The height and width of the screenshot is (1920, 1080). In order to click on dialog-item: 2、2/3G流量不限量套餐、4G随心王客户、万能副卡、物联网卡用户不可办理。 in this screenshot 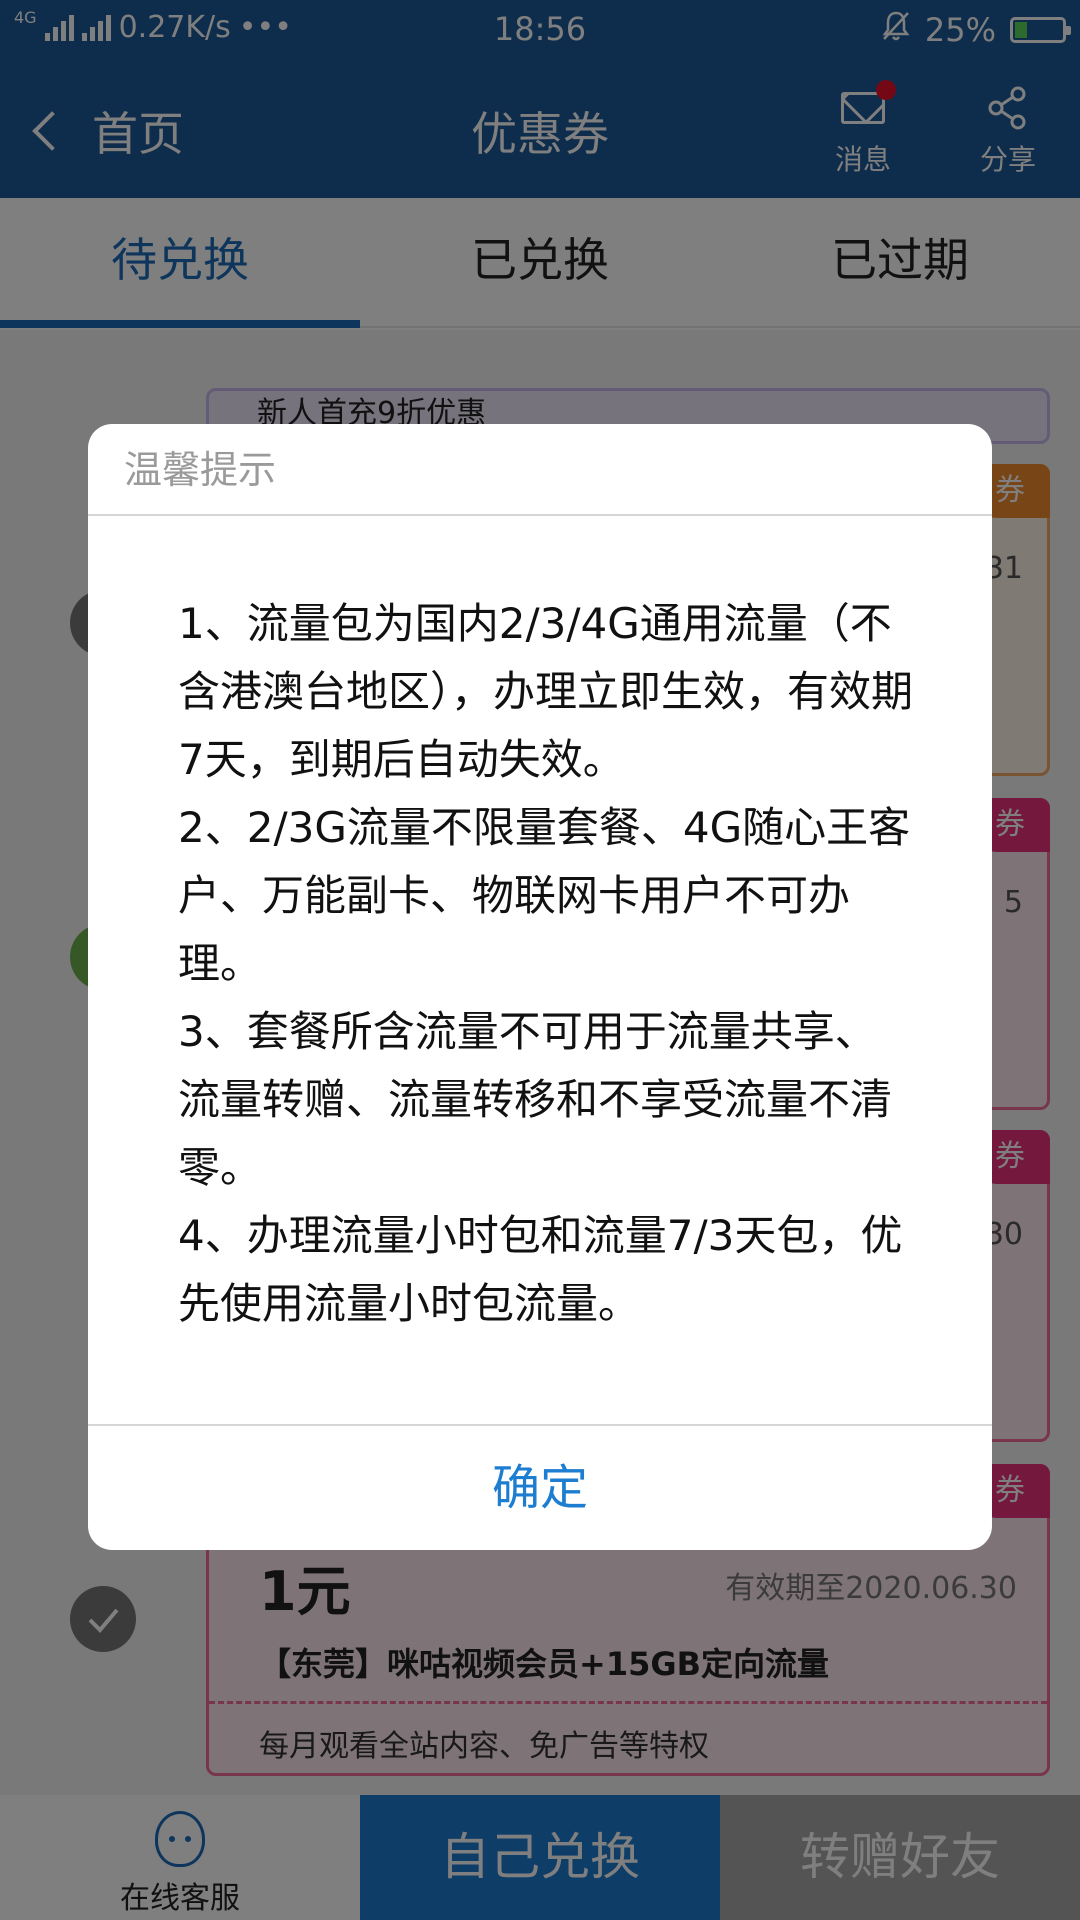, I will do `click(544, 895)`.